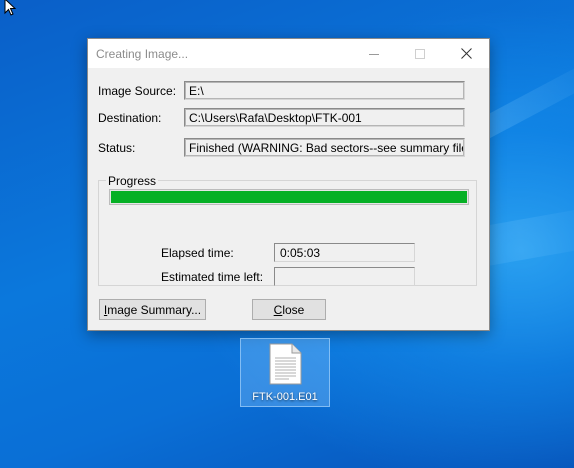 The width and height of the screenshot is (574, 468). What do you see at coordinates (324, 117) in the screenshot?
I see `destination-field: C:\Users\Rafa\Desktop\FTK-001` at bounding box center [324, 117].